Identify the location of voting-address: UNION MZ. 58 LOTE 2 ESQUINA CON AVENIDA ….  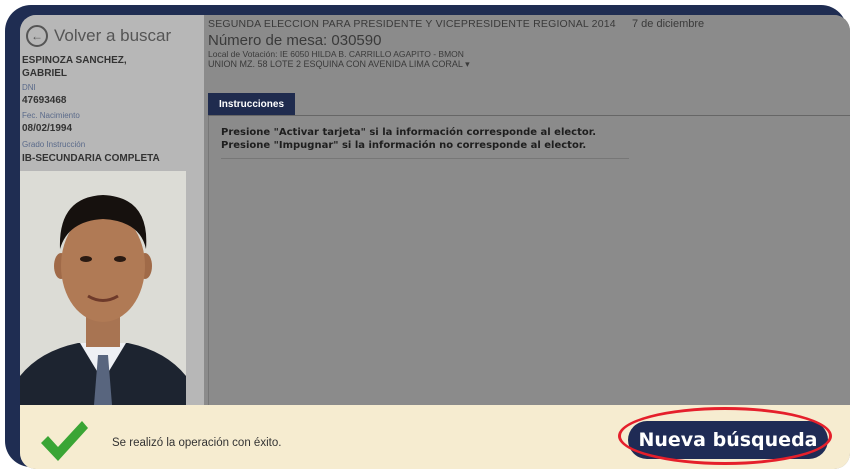
(412, 64).